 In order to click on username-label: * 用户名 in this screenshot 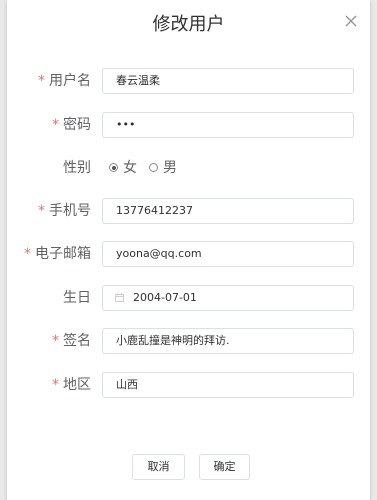, I will do `click(64, 81)`.